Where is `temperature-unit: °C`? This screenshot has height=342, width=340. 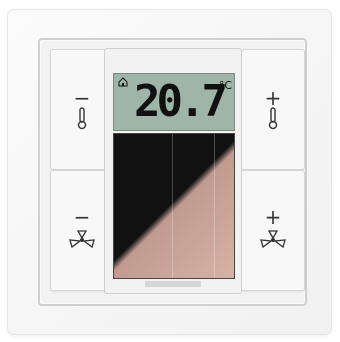 temperature-unit: °C is located at coordinates (225, 85).